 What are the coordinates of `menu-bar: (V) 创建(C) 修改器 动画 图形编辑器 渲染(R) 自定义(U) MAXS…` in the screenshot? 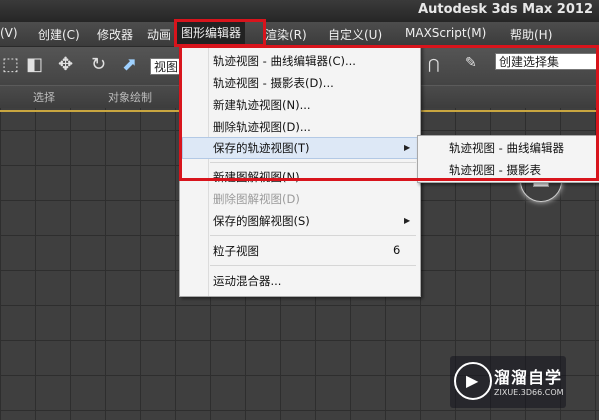 It's located at (299, 34).